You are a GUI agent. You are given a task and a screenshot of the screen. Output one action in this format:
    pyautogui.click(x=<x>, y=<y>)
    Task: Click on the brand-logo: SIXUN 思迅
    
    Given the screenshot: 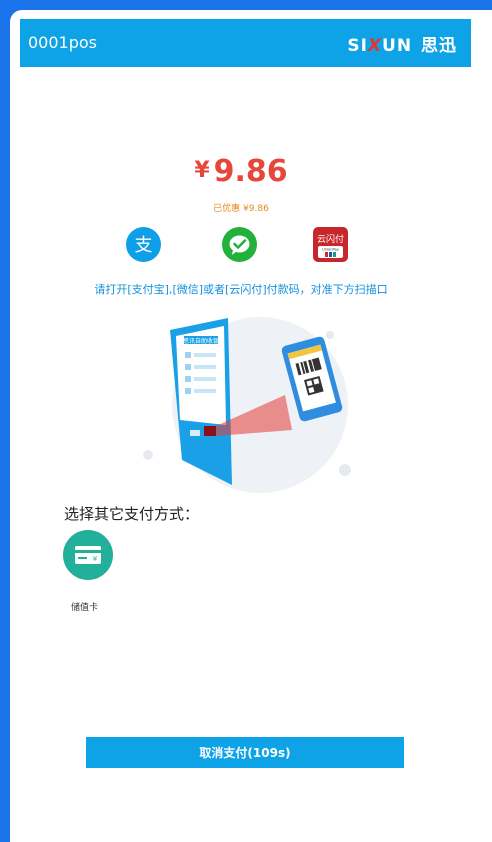 What is the action you would take?
    pyautogui.click(x=402, y=43)
    